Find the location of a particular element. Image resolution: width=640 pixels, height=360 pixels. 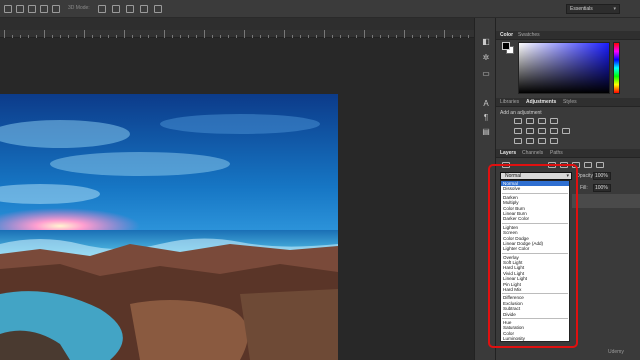

foreground-color-swatch is located at coordinates (506, 46).